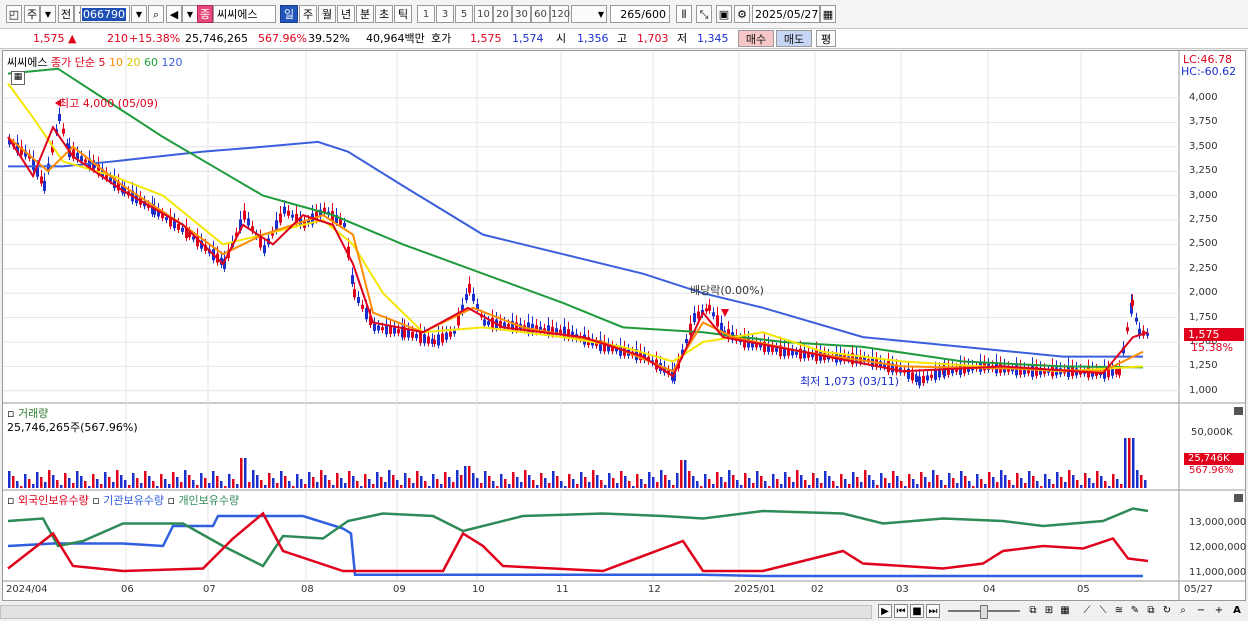  What do you see at coordinates (289, 14) in the screenshot?
I see `period-day-button: 일` at bounding box center [289, 14].